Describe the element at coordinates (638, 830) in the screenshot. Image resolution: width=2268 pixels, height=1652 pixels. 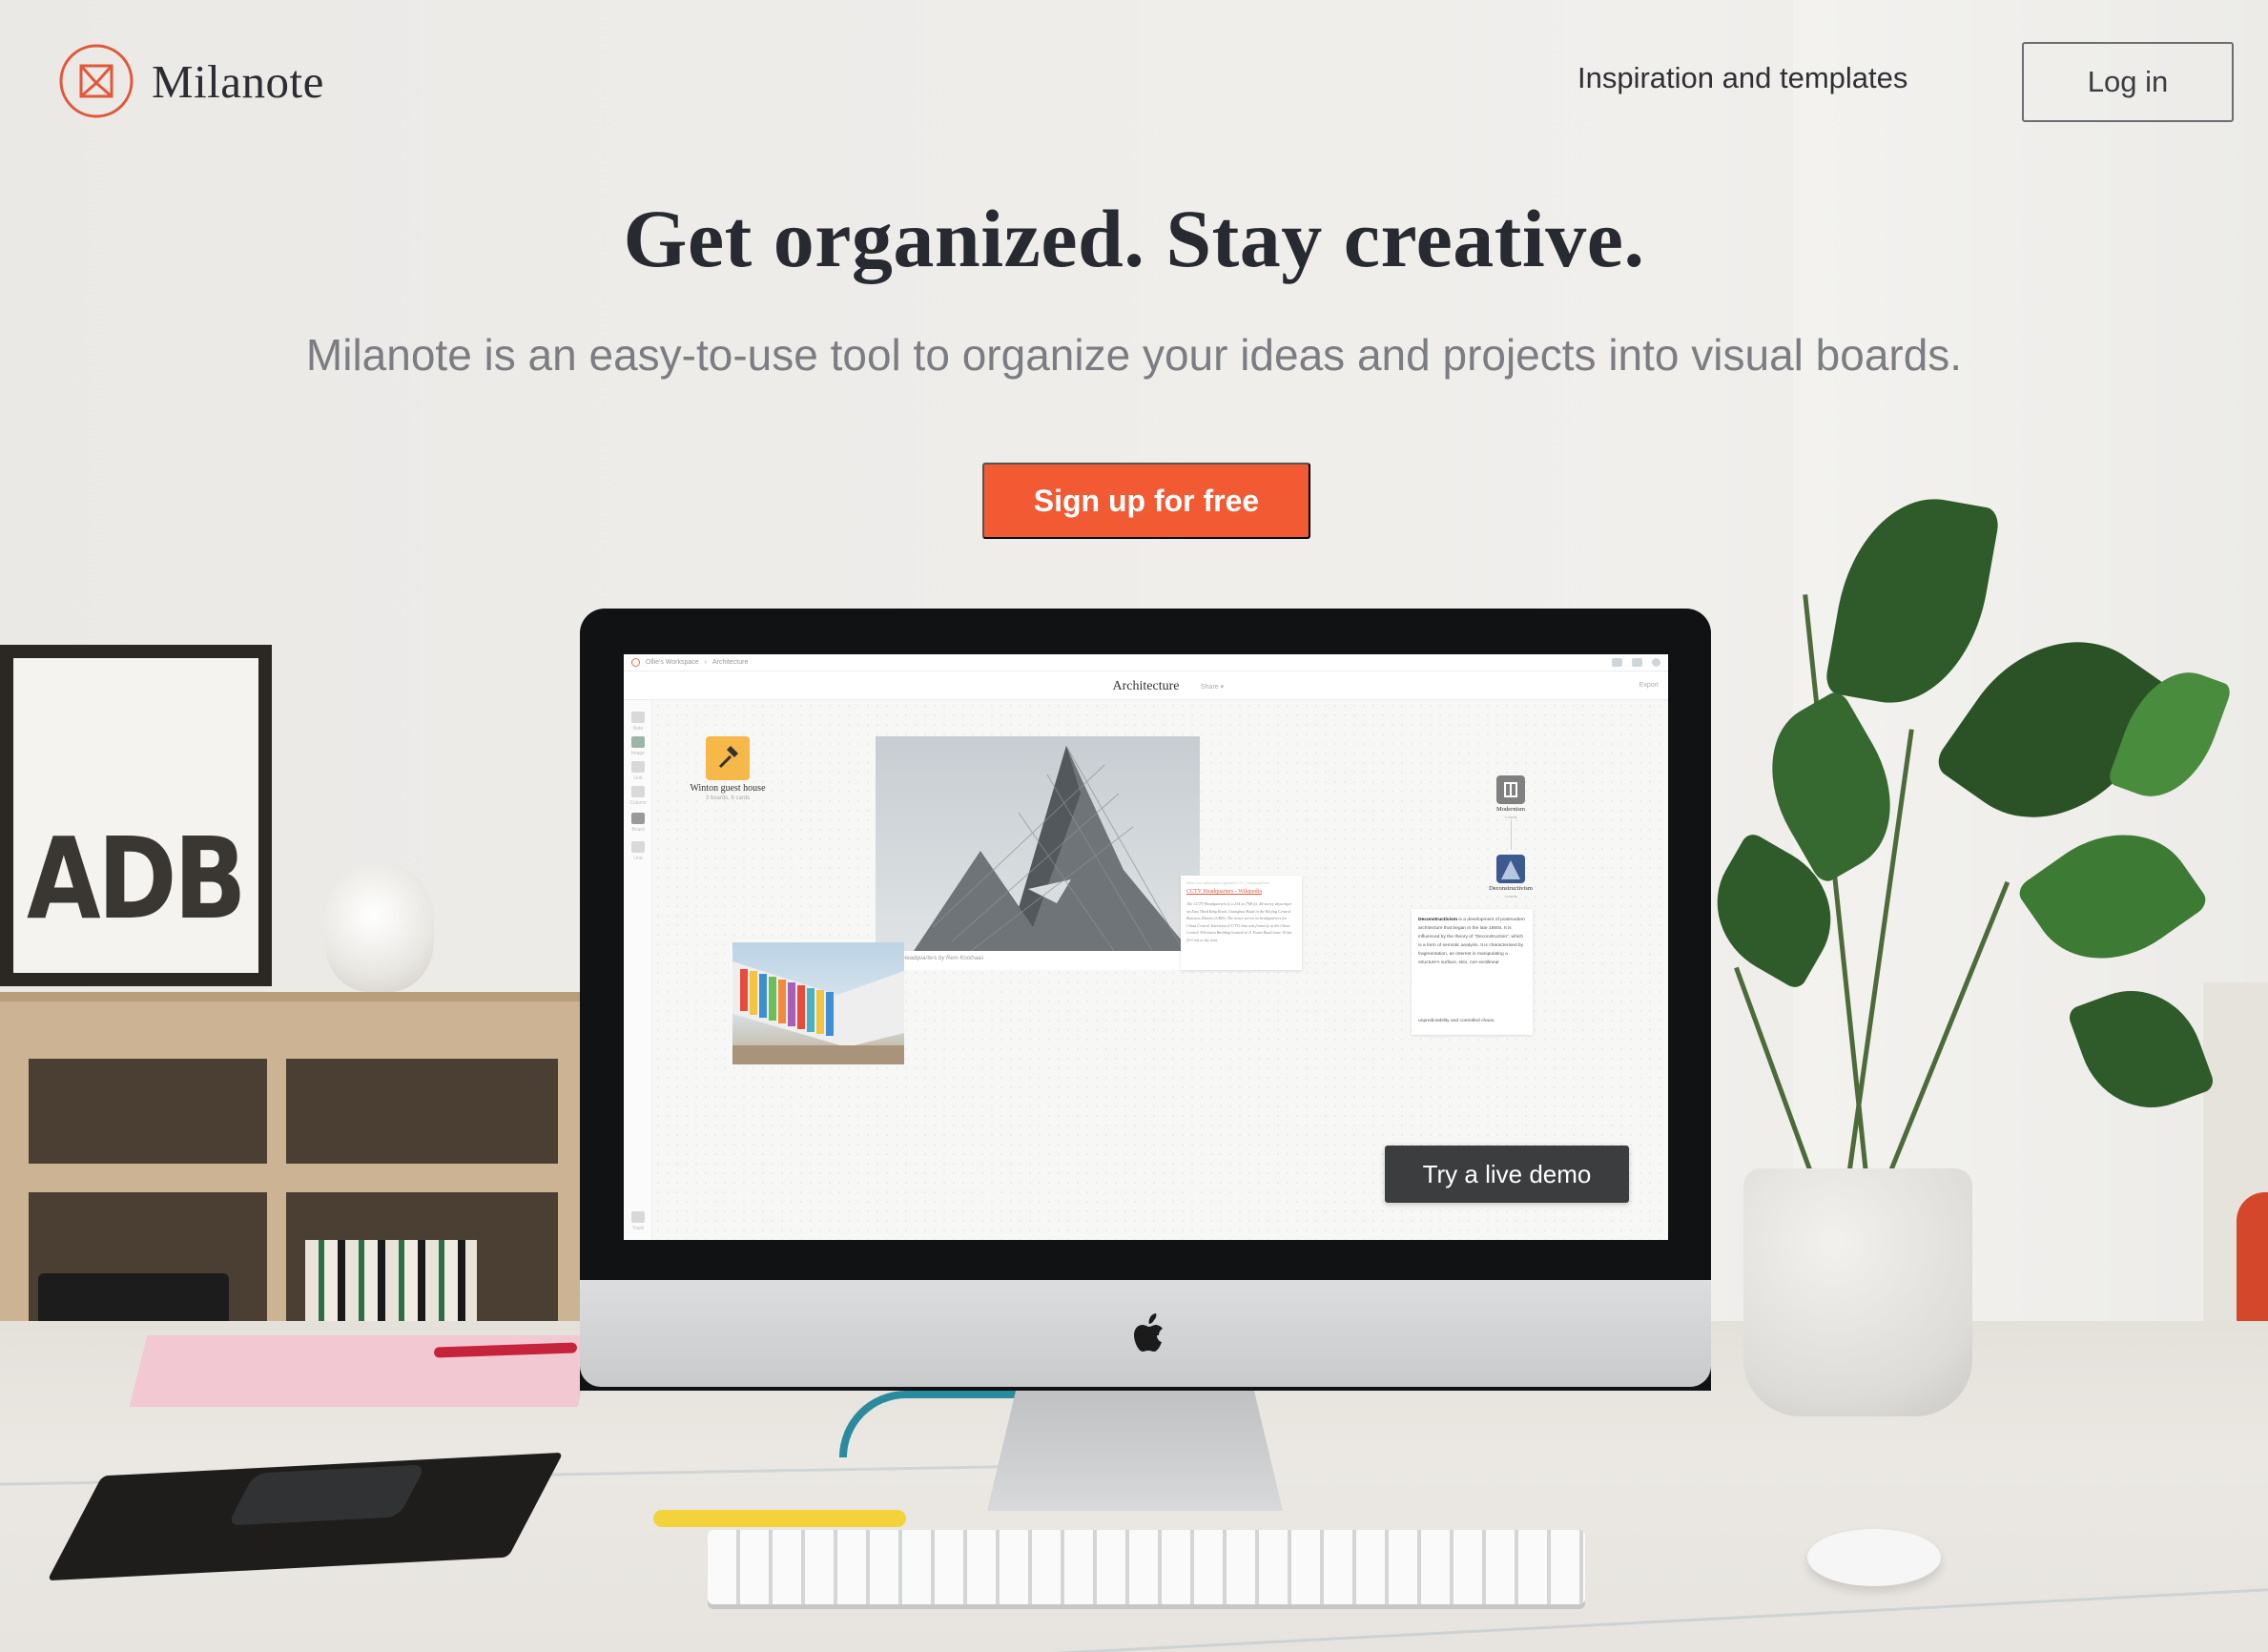
I see `tool-label-board: Board` at that location.